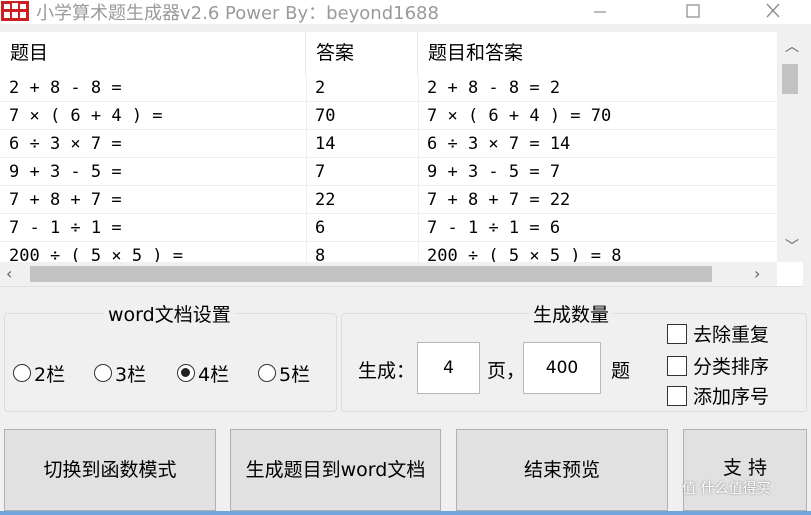 The height and width of the screenshot is (515, 811). I want to click on answer-cell: 22, so click(325, 200).